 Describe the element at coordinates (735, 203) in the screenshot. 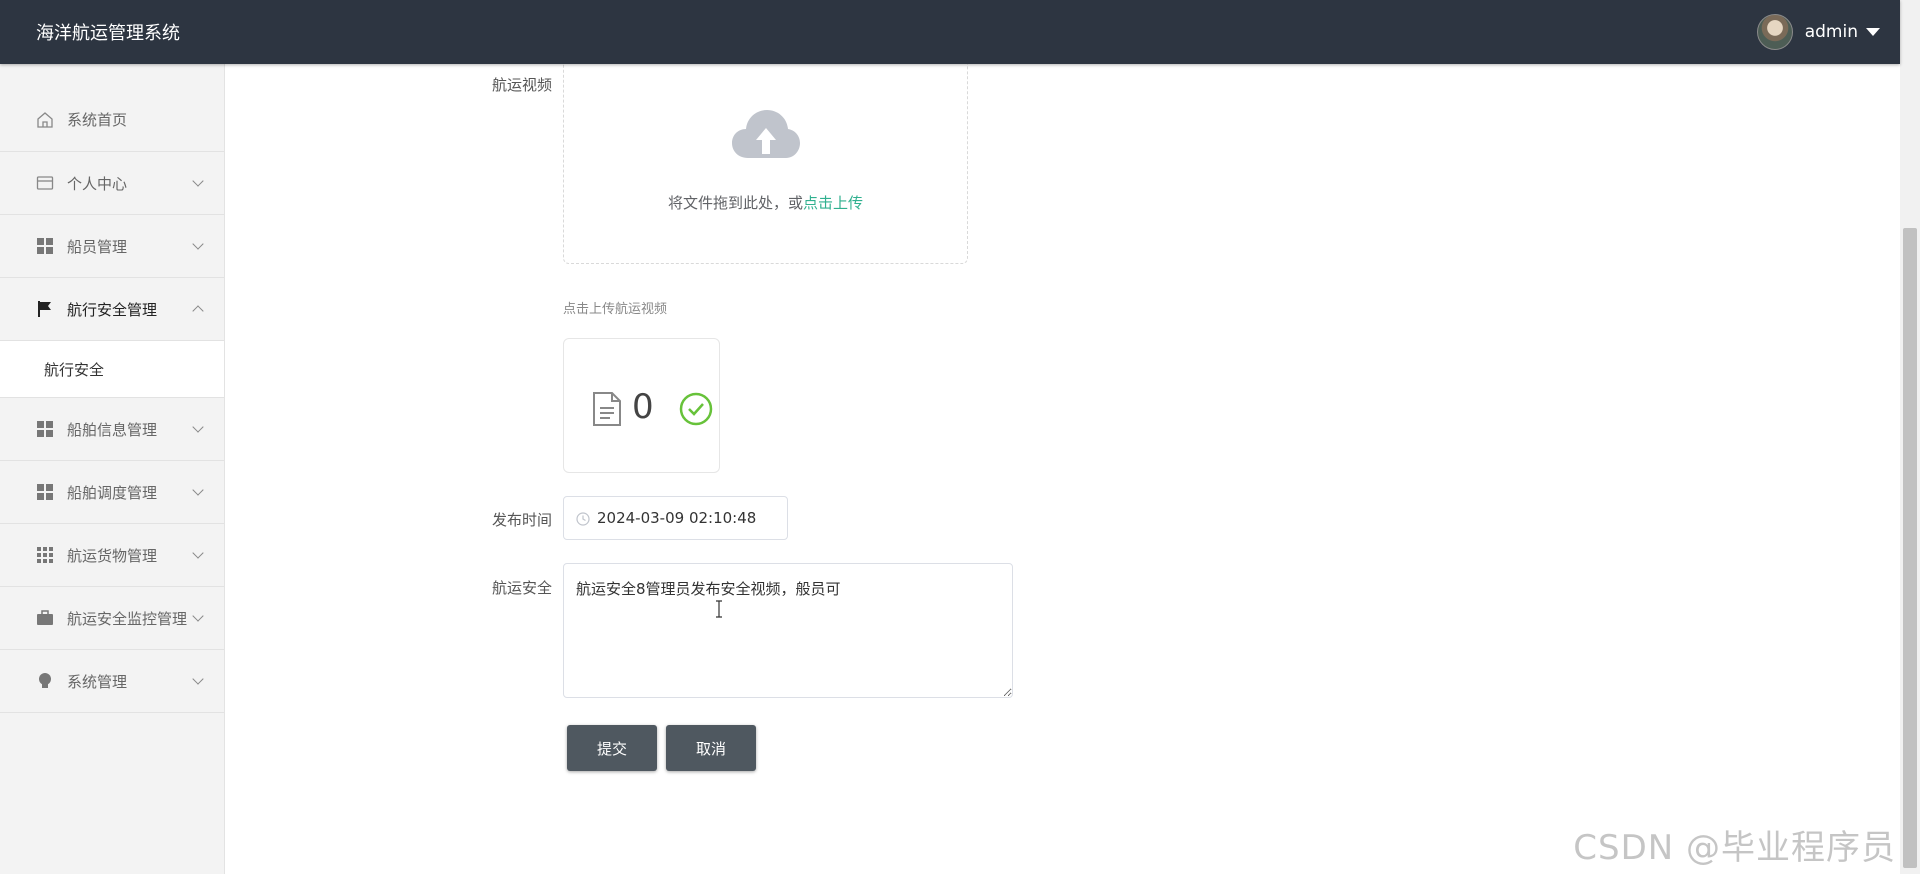

I see `upload-text: 将文件拖到此处，或` at that location.